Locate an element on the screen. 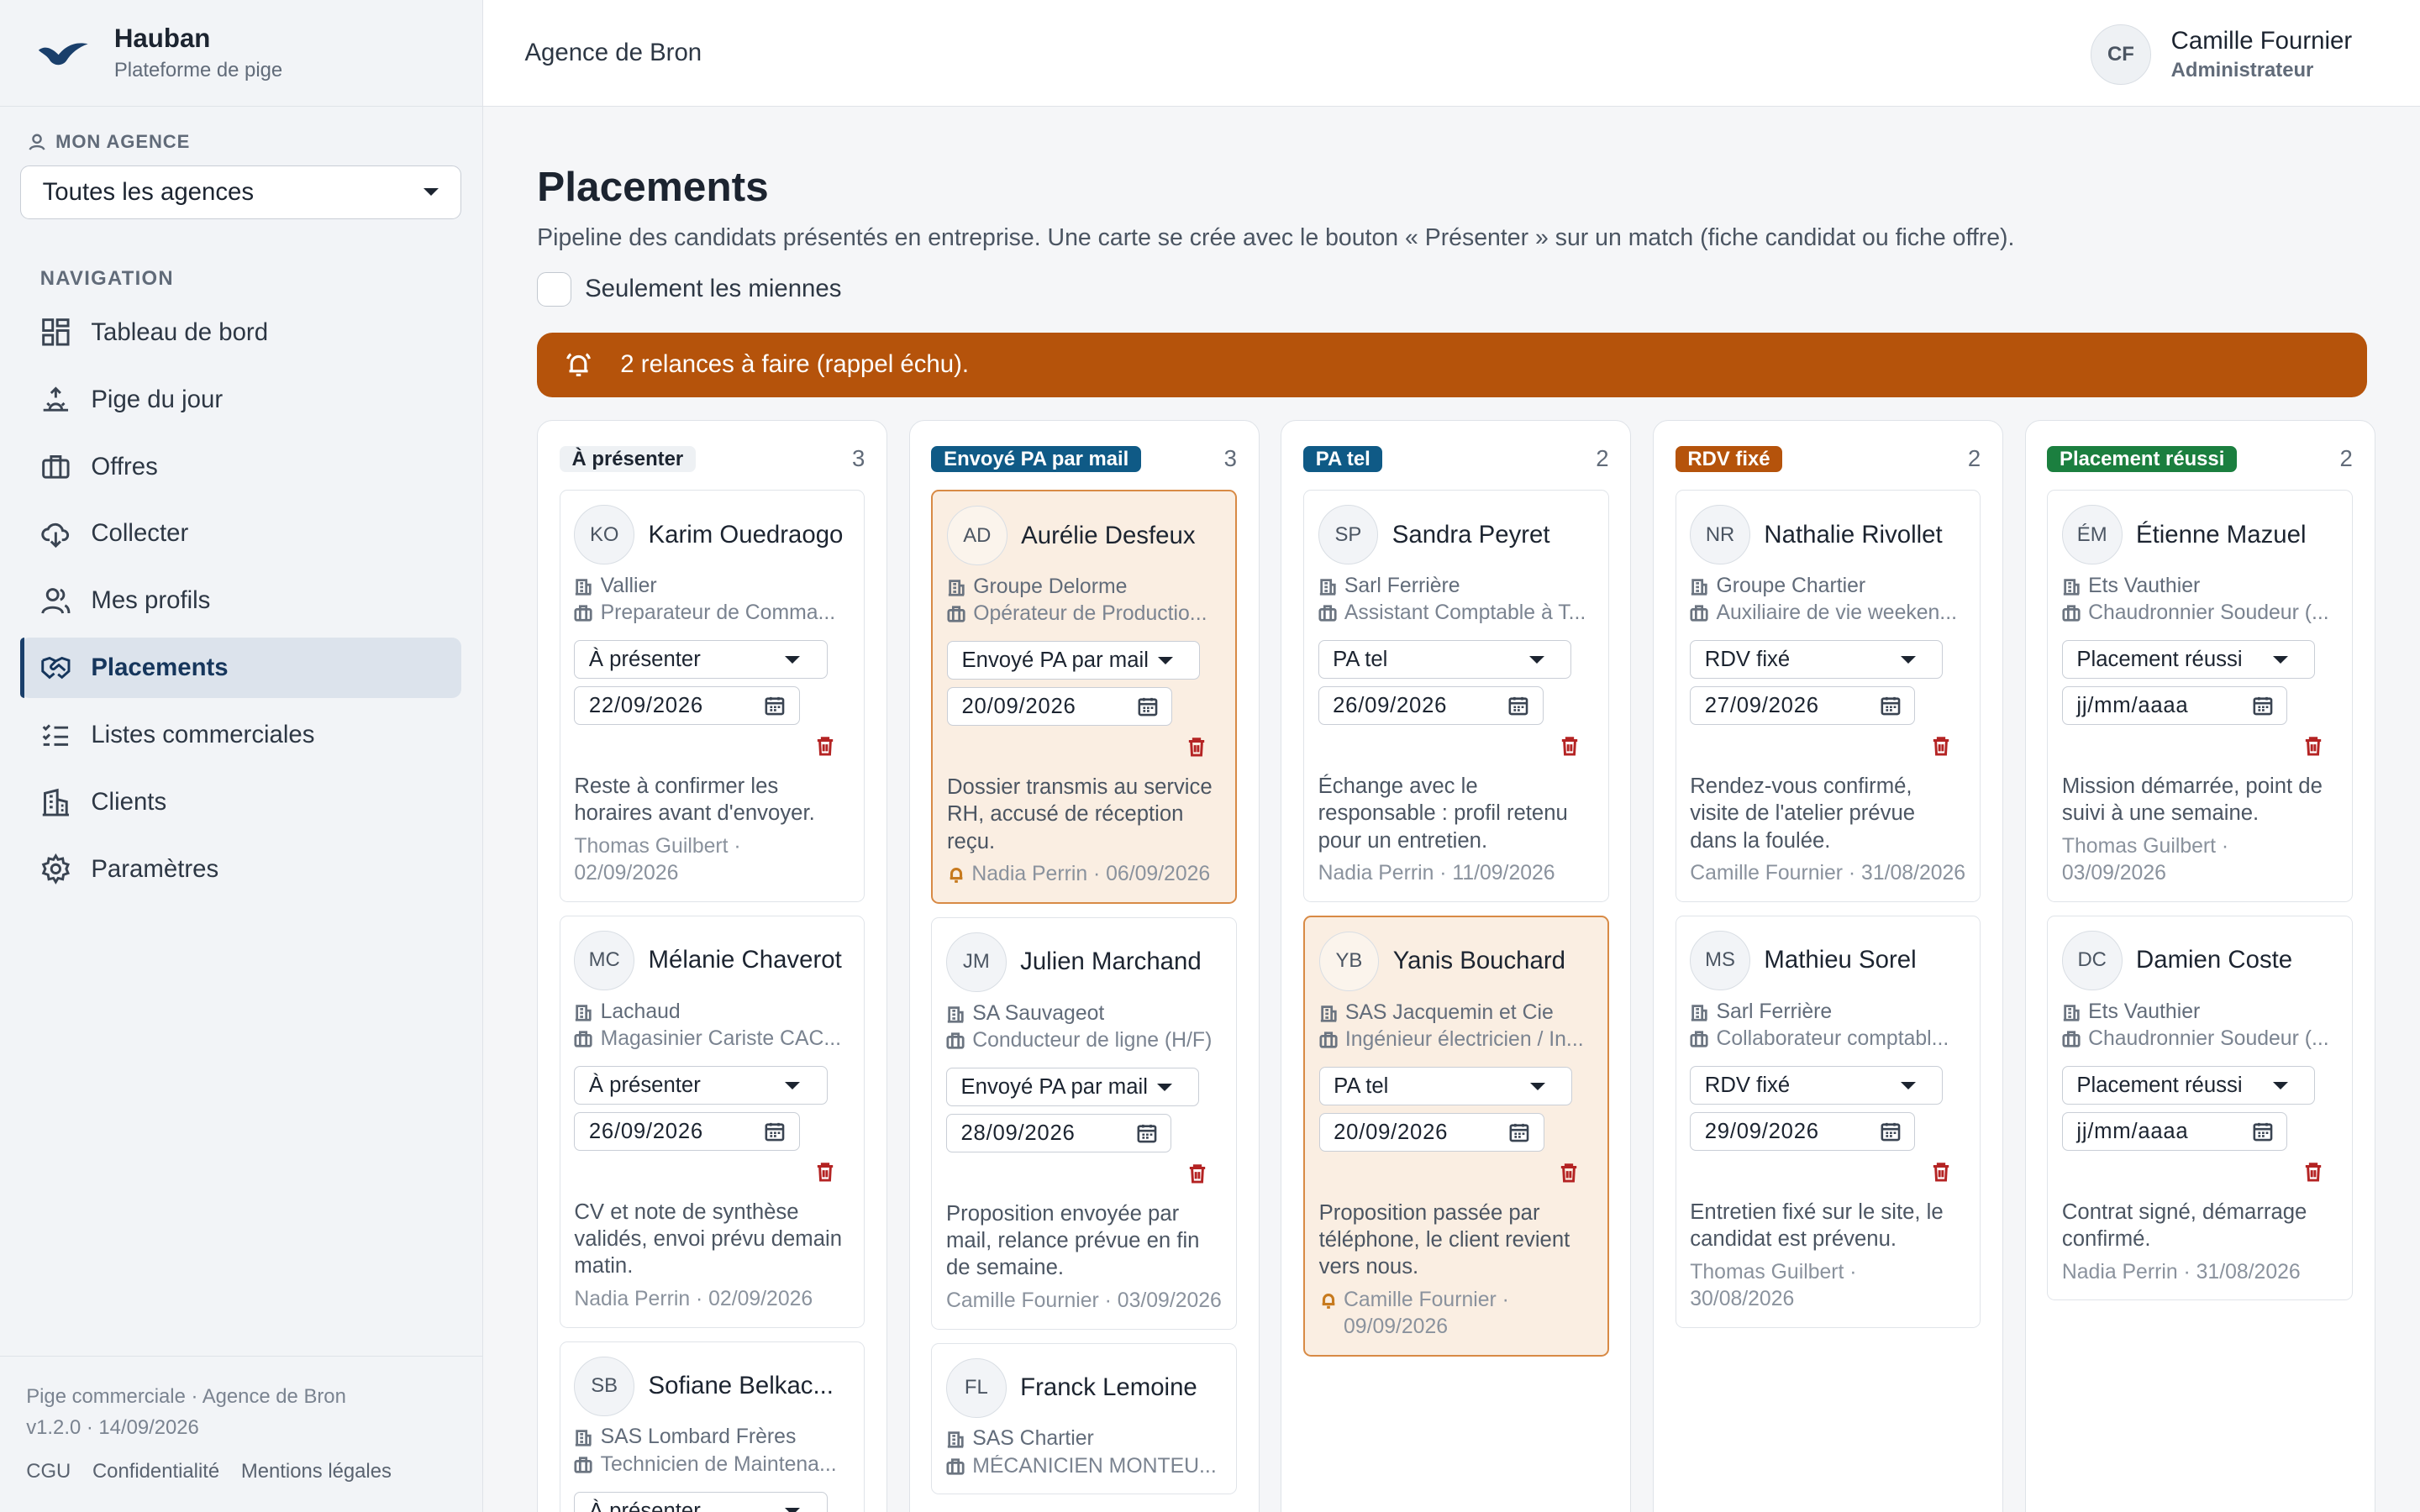  reminder-date-input: 29/09/2026 is located at coordinates (1803, 1132).